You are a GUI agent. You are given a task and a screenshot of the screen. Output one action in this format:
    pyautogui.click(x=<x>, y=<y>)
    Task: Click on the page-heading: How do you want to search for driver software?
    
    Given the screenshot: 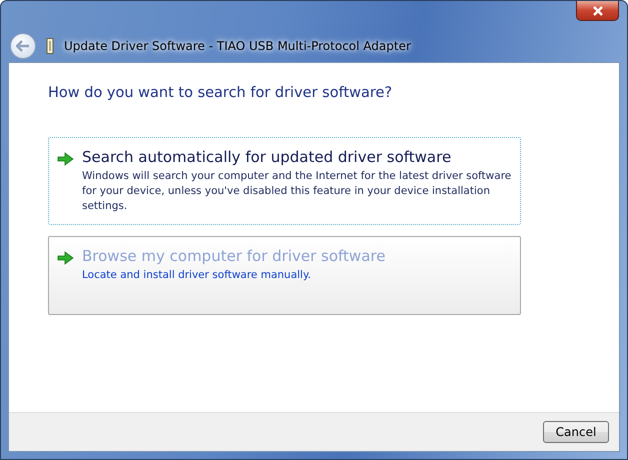 What is the action you would take?
    pyautogui.click(x=221, y=93)
    